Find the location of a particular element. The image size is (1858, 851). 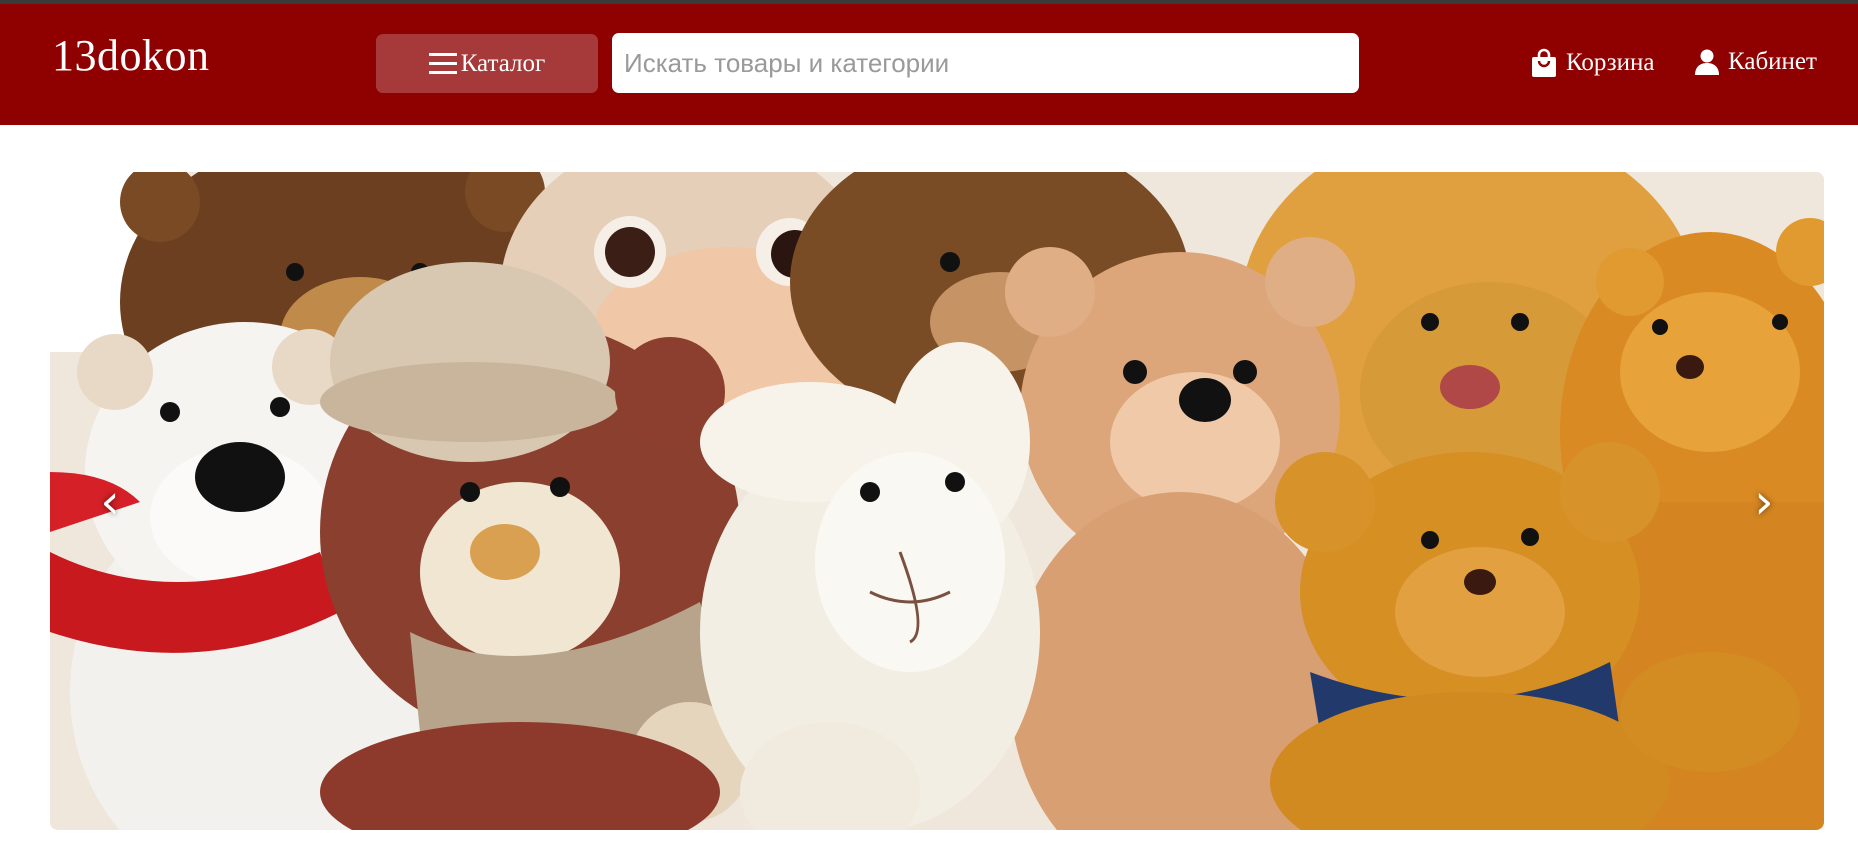

search-input is located at coordinates (985, 63).